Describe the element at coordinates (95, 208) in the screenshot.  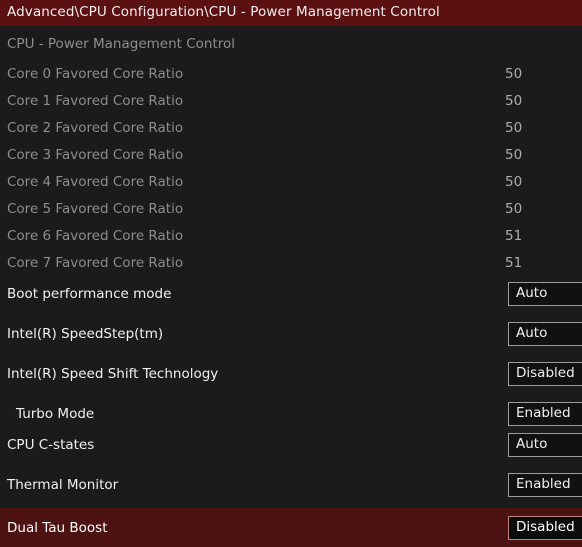
I see `info-row-label: Core 5 Favored Core Ratio` at that location.